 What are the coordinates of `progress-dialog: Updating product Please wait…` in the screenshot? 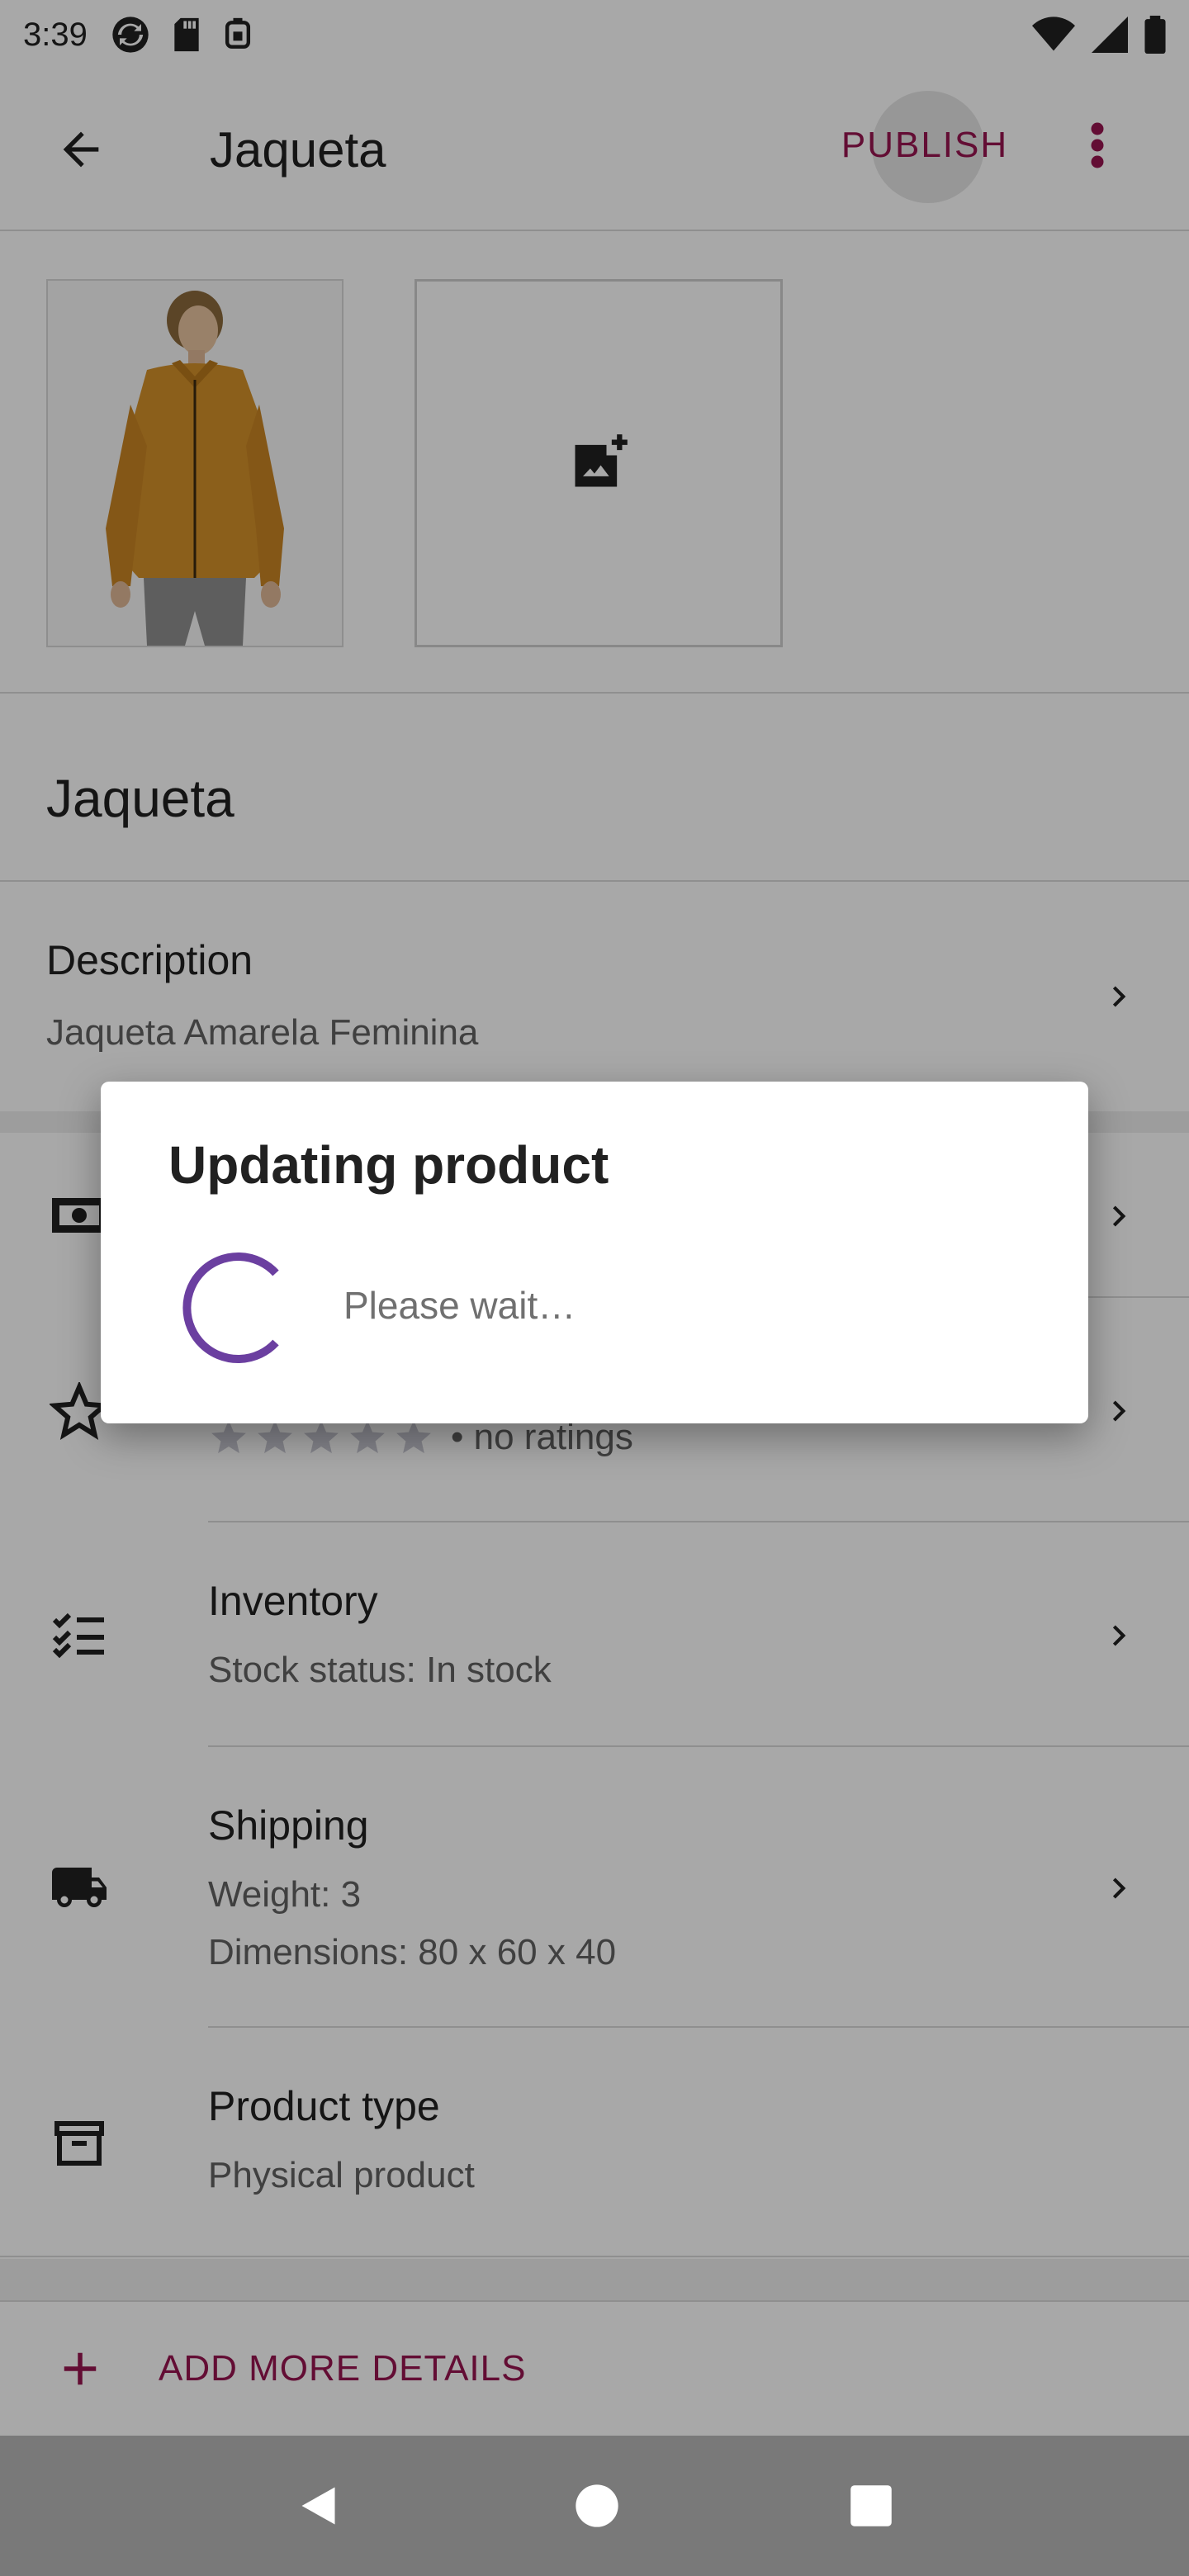 It's located at (594, 1252).